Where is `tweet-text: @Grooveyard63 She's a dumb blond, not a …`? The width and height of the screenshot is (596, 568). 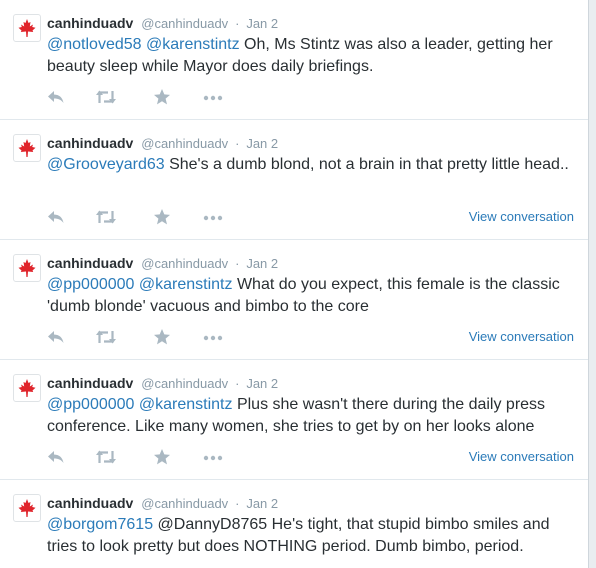 tweet-text: @Grooveyard63 She's a dumb blond, not a … is located at coordinates (309, 165).